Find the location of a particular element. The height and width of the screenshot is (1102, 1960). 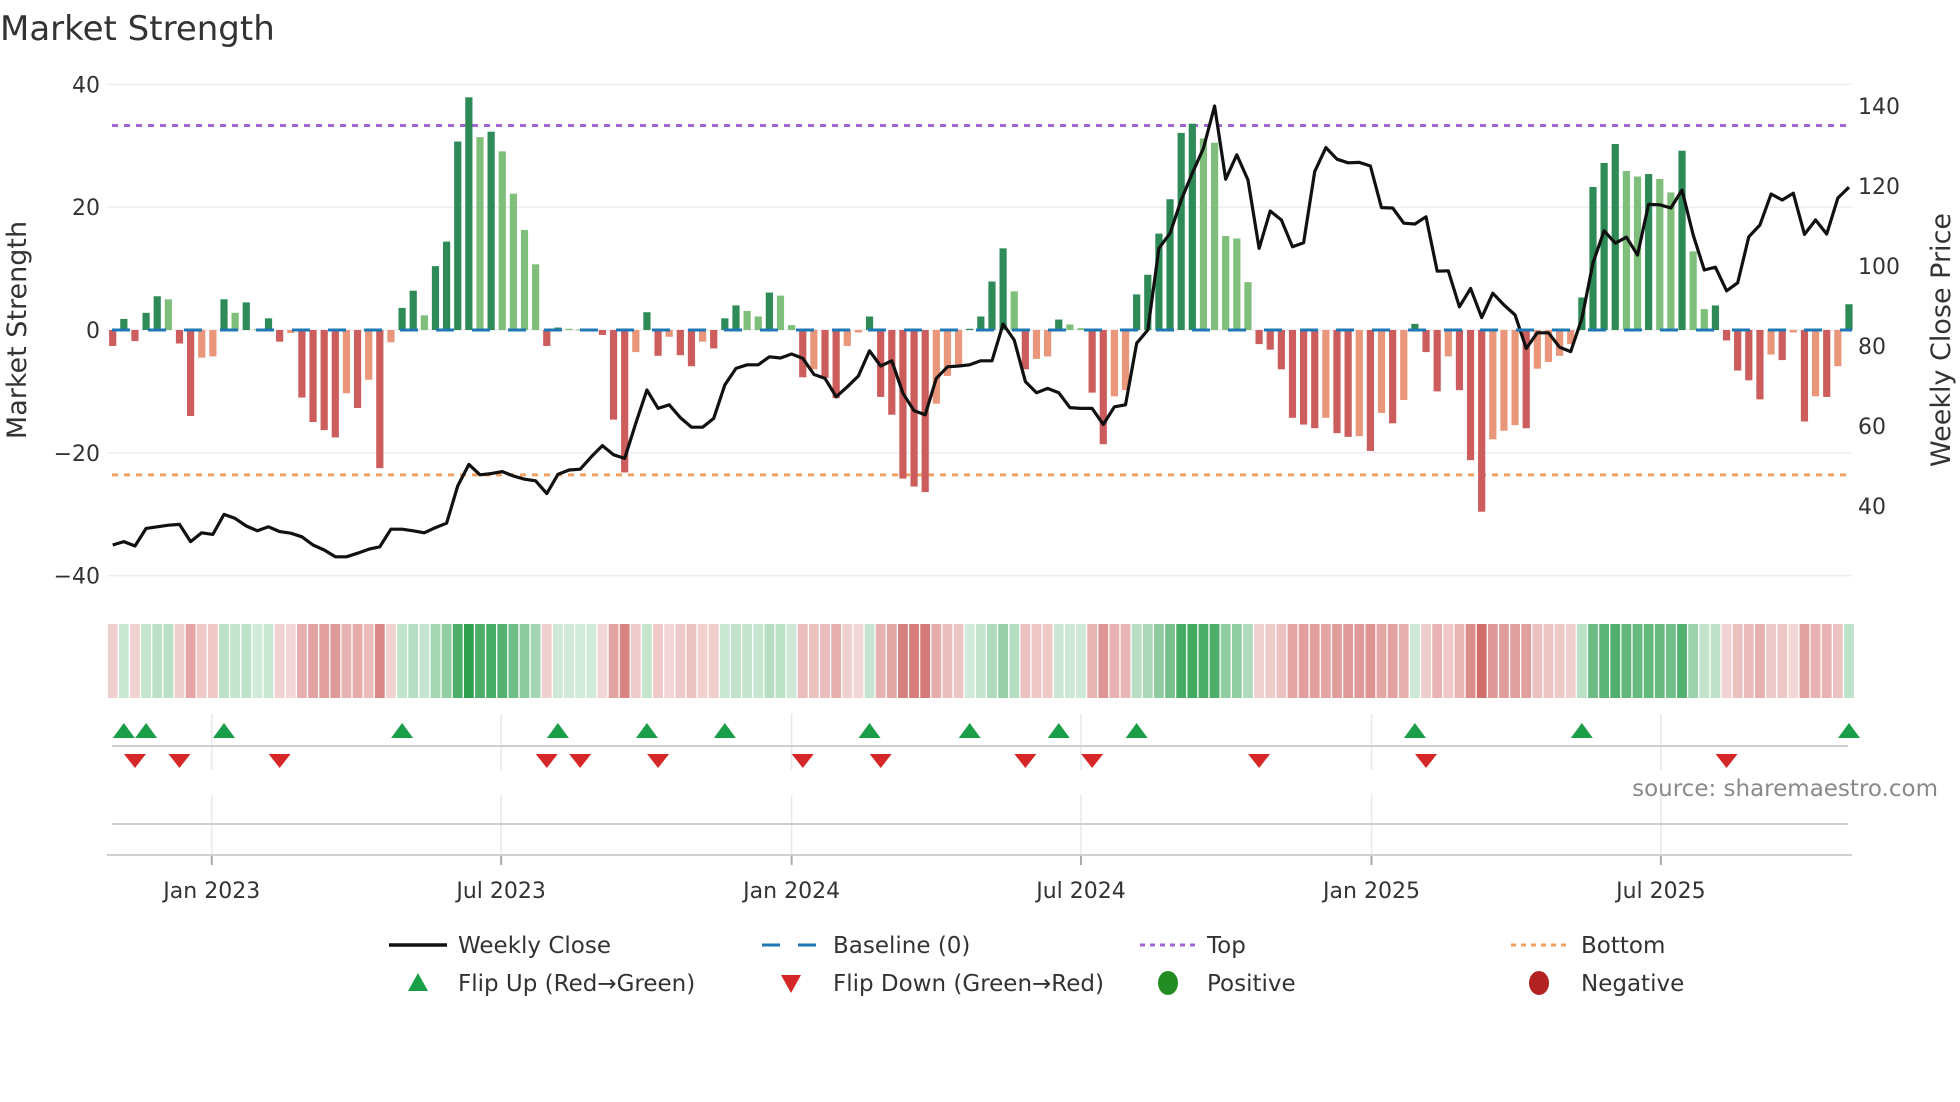

x-tick-label: Jan 2025 is located at coordinates (1370, 891).